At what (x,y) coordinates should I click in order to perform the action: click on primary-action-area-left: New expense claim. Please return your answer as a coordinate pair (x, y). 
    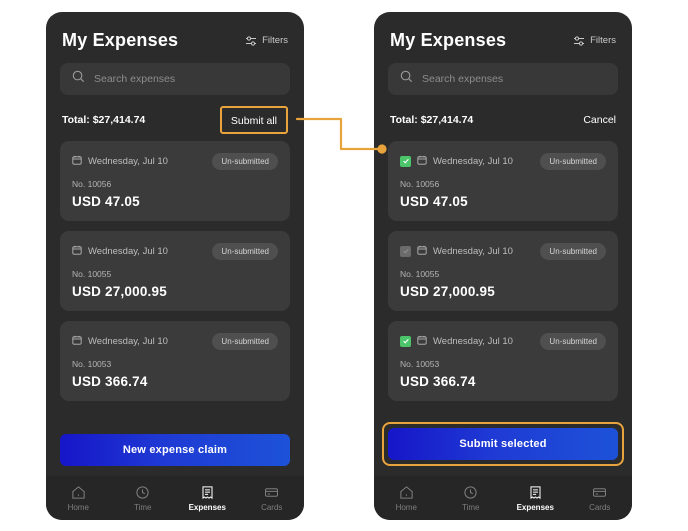
    Looking at the image, I should click on (175, 455).